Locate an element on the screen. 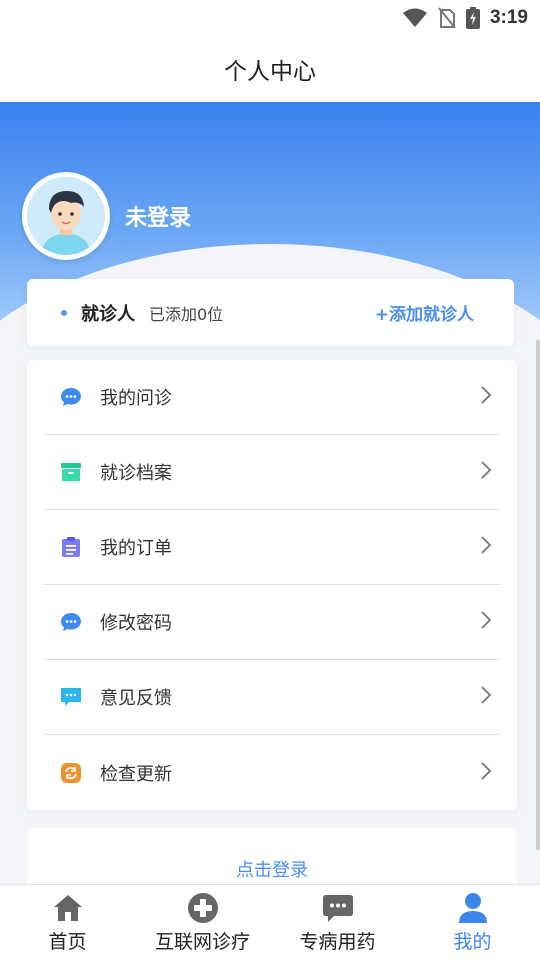 The height and width of the screenshot is (960, 540). menu-item-feedback: 意见反馈 is located at coordinates (272, 697).